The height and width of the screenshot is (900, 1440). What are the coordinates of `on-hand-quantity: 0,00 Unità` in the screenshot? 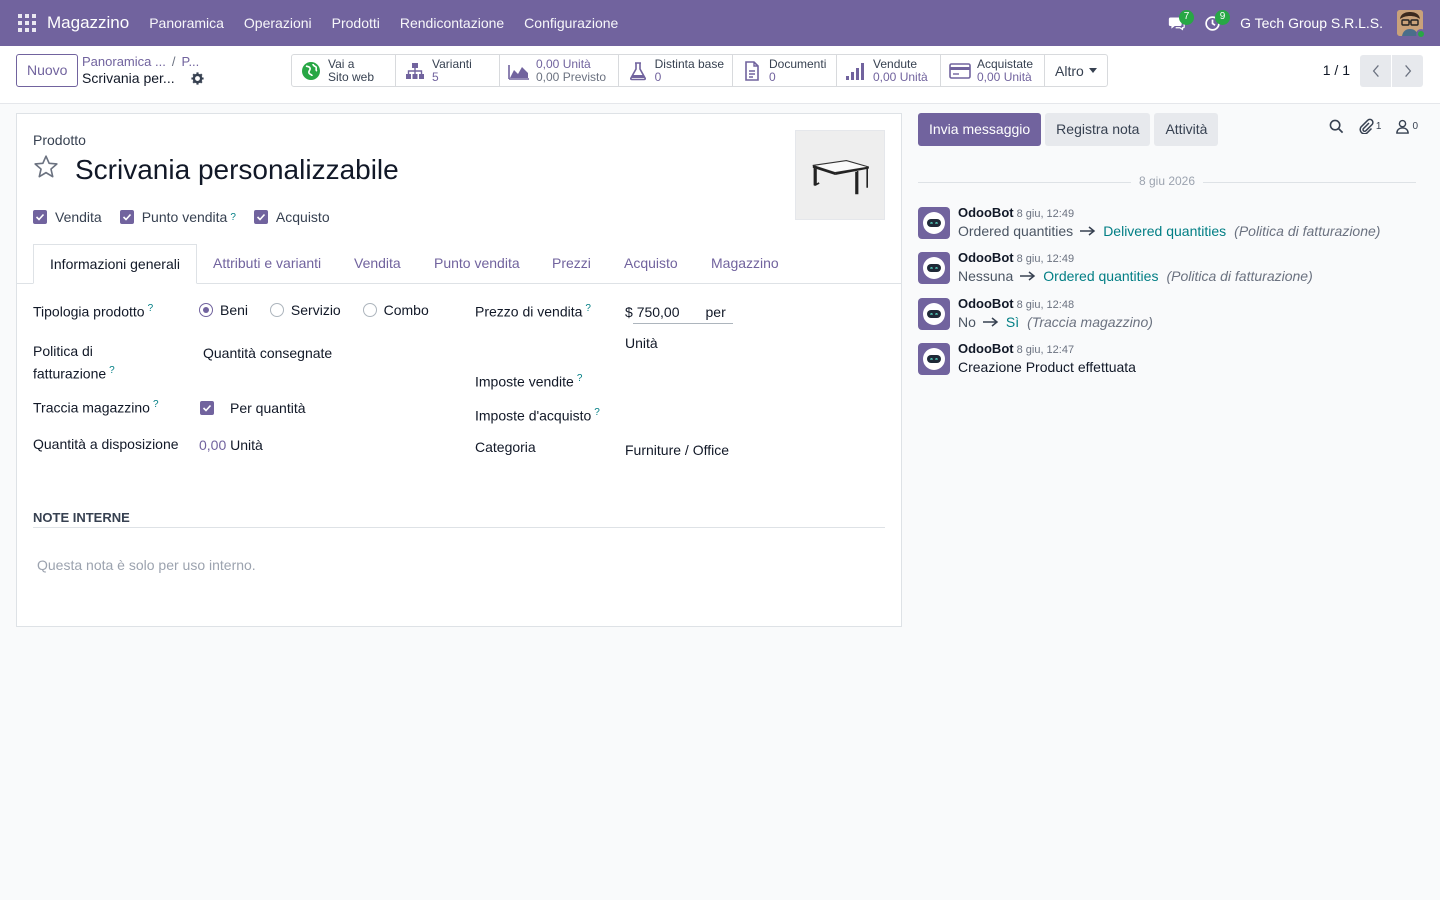 It's located at (563, 63).